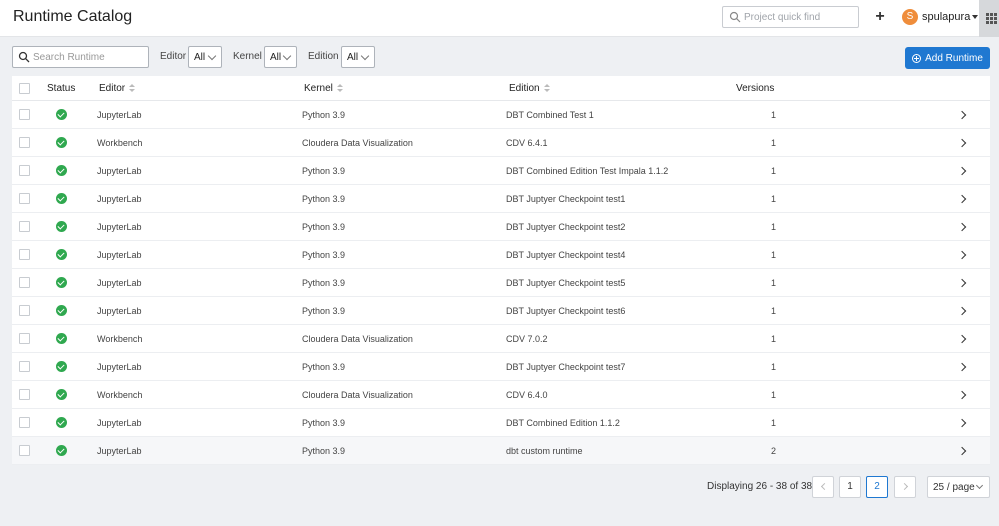 The height and width of the screenshot is (526, 999). Describe the element at coordinates (799, 17) in the screenshot. I see `project-quick-find-input` at that location.